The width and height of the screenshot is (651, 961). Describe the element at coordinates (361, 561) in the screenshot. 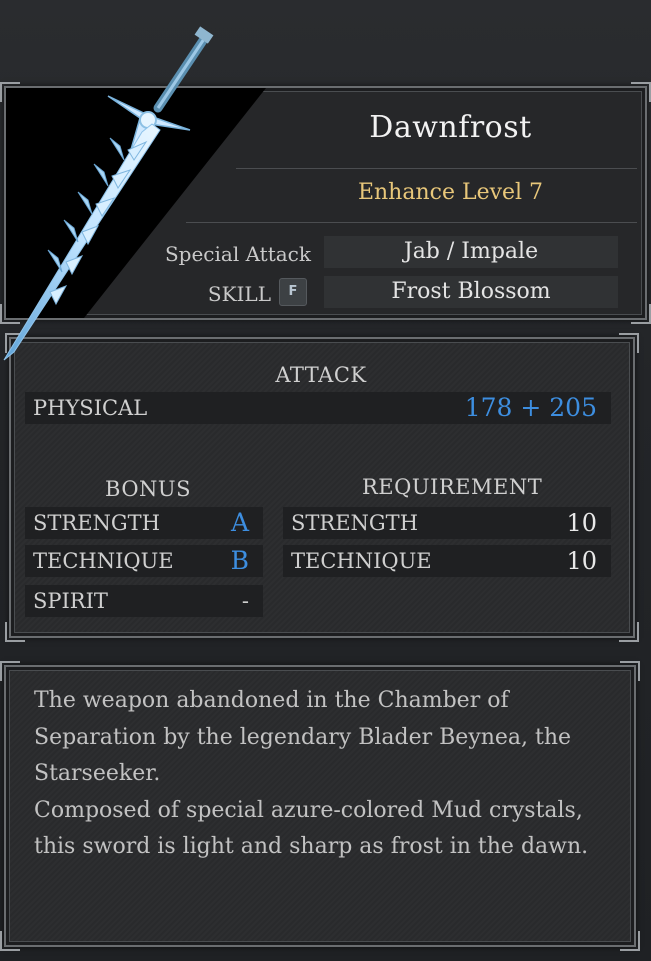

I see `requirement-label: TECHNIQUE` at that location.